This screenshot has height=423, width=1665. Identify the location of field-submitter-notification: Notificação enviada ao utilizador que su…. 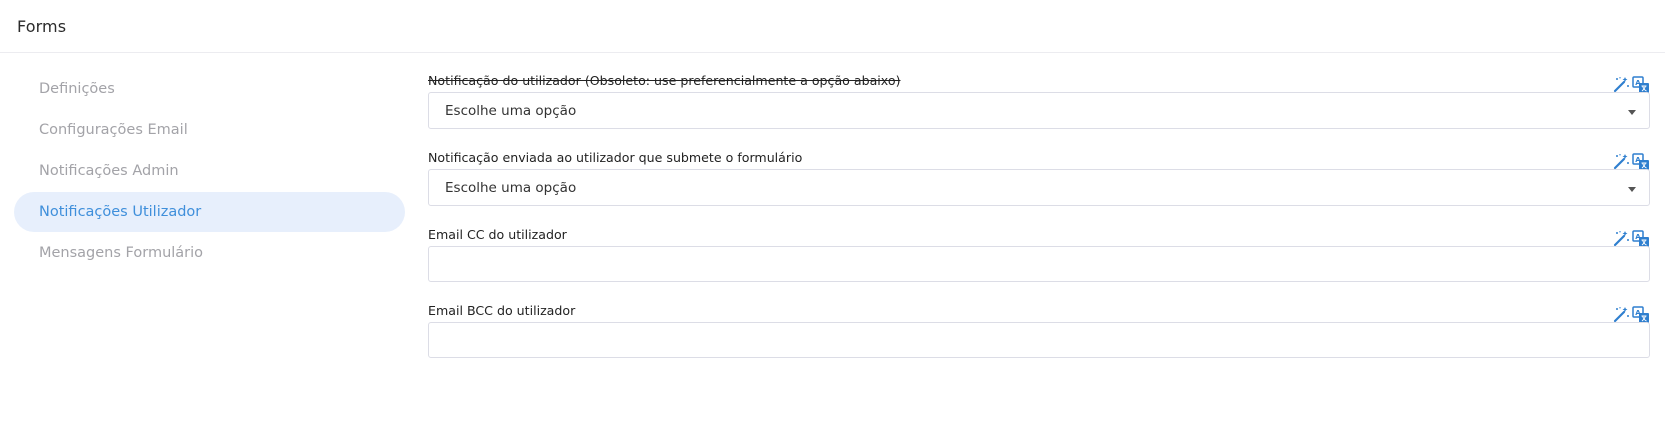
(1039, 176).